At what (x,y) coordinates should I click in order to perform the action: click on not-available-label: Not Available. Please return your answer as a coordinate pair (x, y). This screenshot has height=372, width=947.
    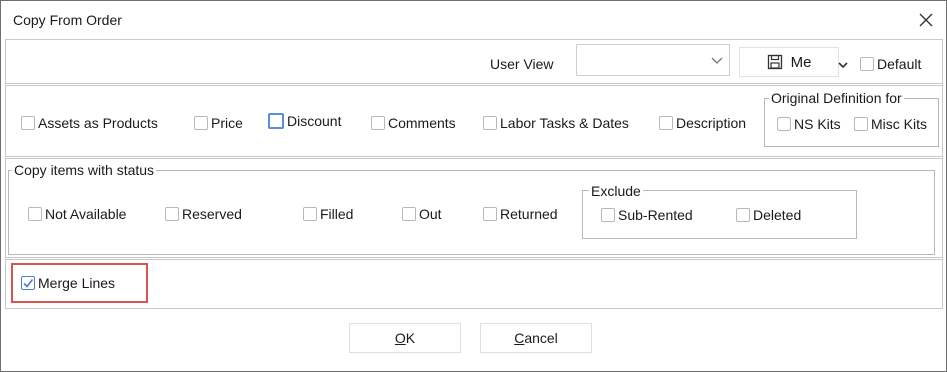
    Looking at the image, I should click on (86, 214).